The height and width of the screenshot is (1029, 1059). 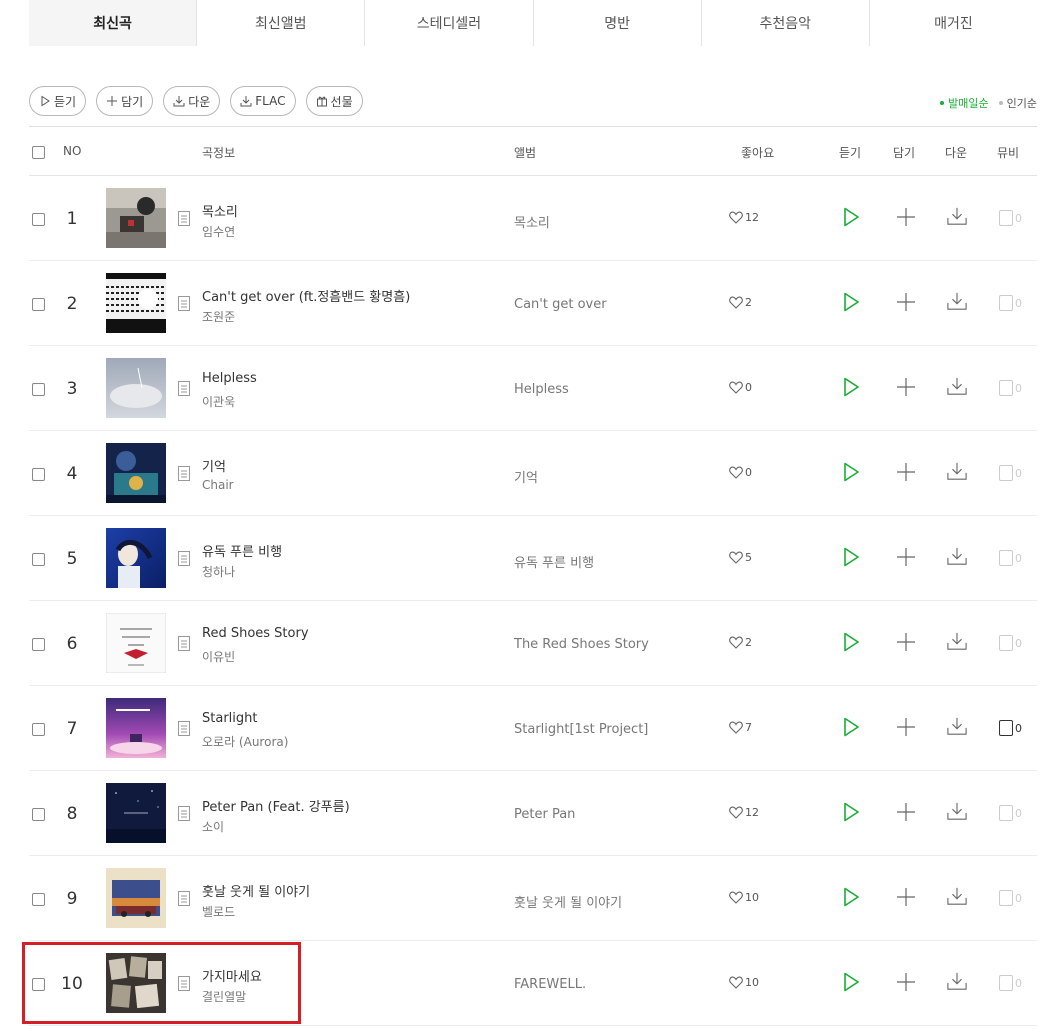 What do you see at coordinates (334, 101) in the screenshot?
I see `gift-button: 선물` at bounding box center [334, 101].